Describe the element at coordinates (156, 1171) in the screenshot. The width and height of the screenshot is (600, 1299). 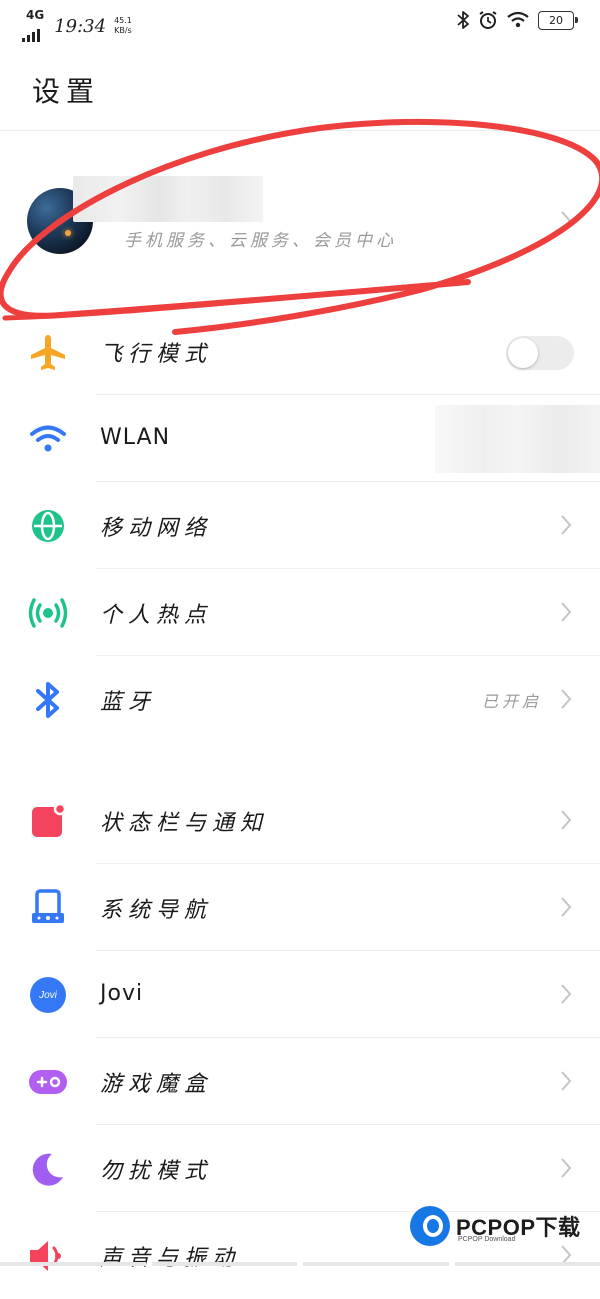
I see `setting-label: 勿扰模式` at that location.